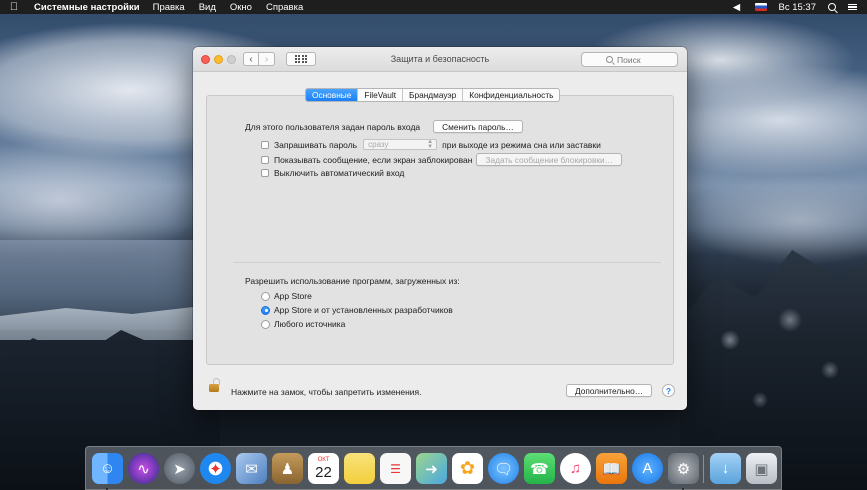 Image resolution: width=867 pixels, height=490 pixels. Describe the element at coordinates (87, 7) in the screenshot. I see `menu-app-name: Системные настройки` at that location.